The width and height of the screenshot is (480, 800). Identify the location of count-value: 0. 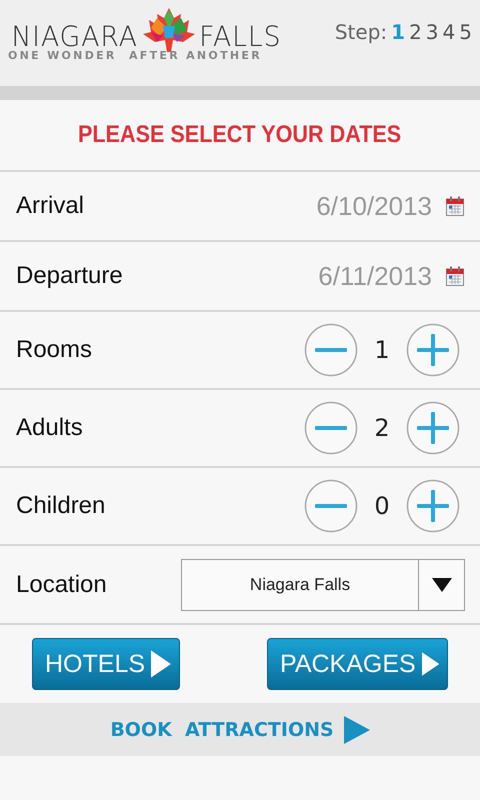
(382, 506).